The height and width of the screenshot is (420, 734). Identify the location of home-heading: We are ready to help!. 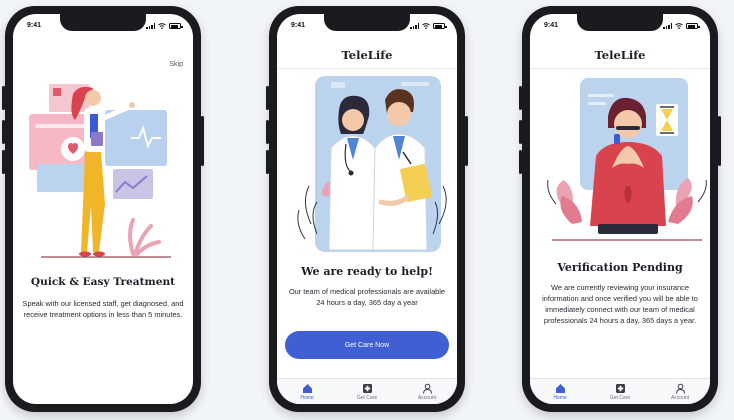
(367, 271).